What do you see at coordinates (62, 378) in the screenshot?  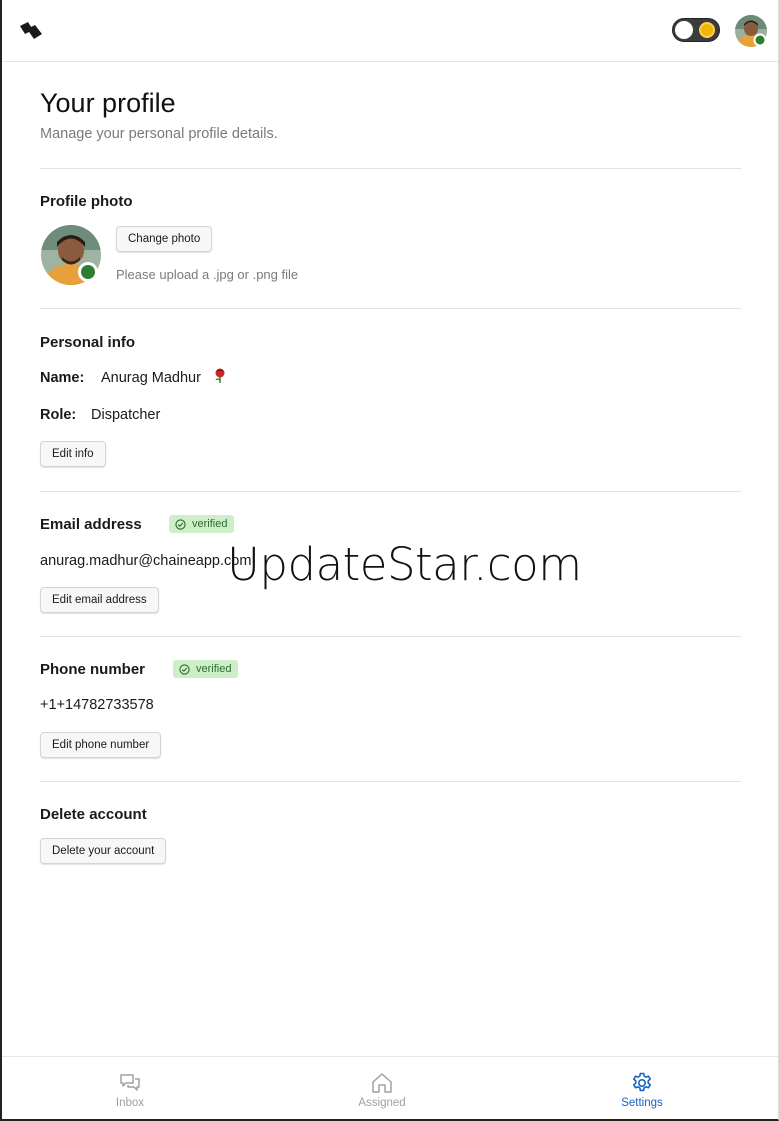 I see `name-label: Name:` at bounding box center [62, 378].